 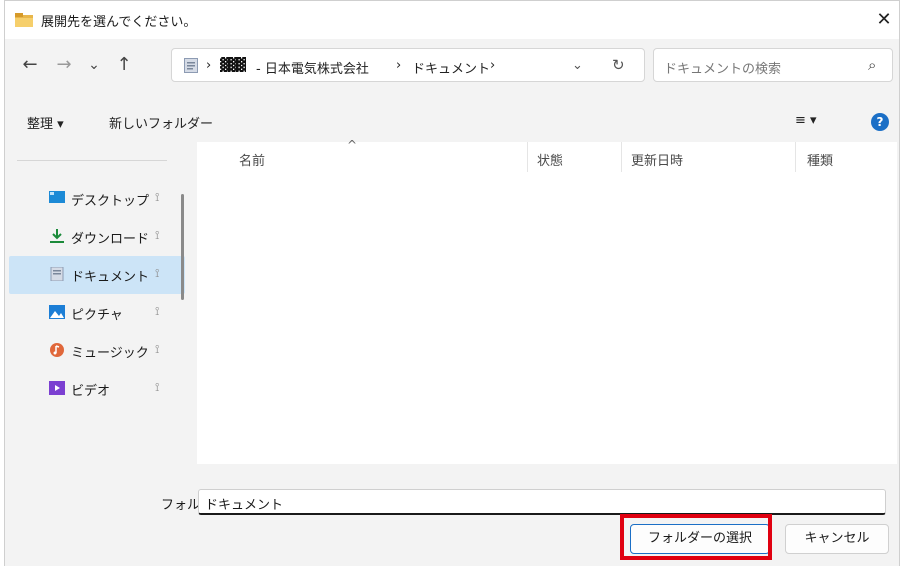 What do you see at coordinates (57, 197) in the screenshot?
I see `desktop-icon` at bounding box center [57, 197].